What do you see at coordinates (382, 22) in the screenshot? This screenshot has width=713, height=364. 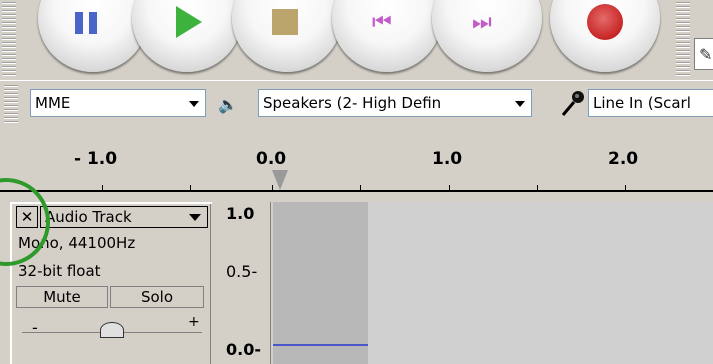 I see `skip-to-start-icon: ⏮` at bounding box center [382, 22].